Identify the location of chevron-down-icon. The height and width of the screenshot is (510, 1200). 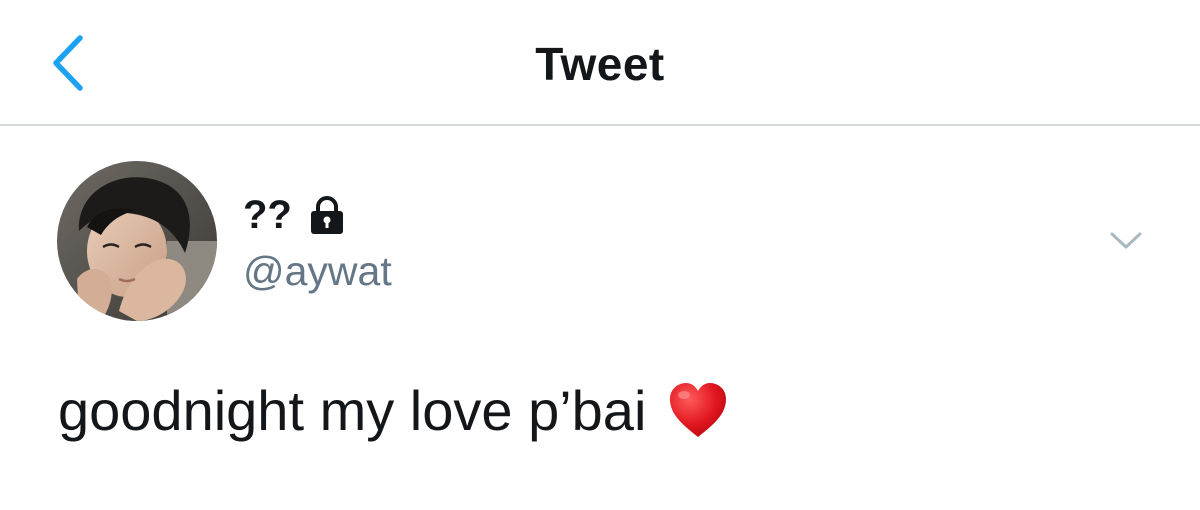
(1126, 240).